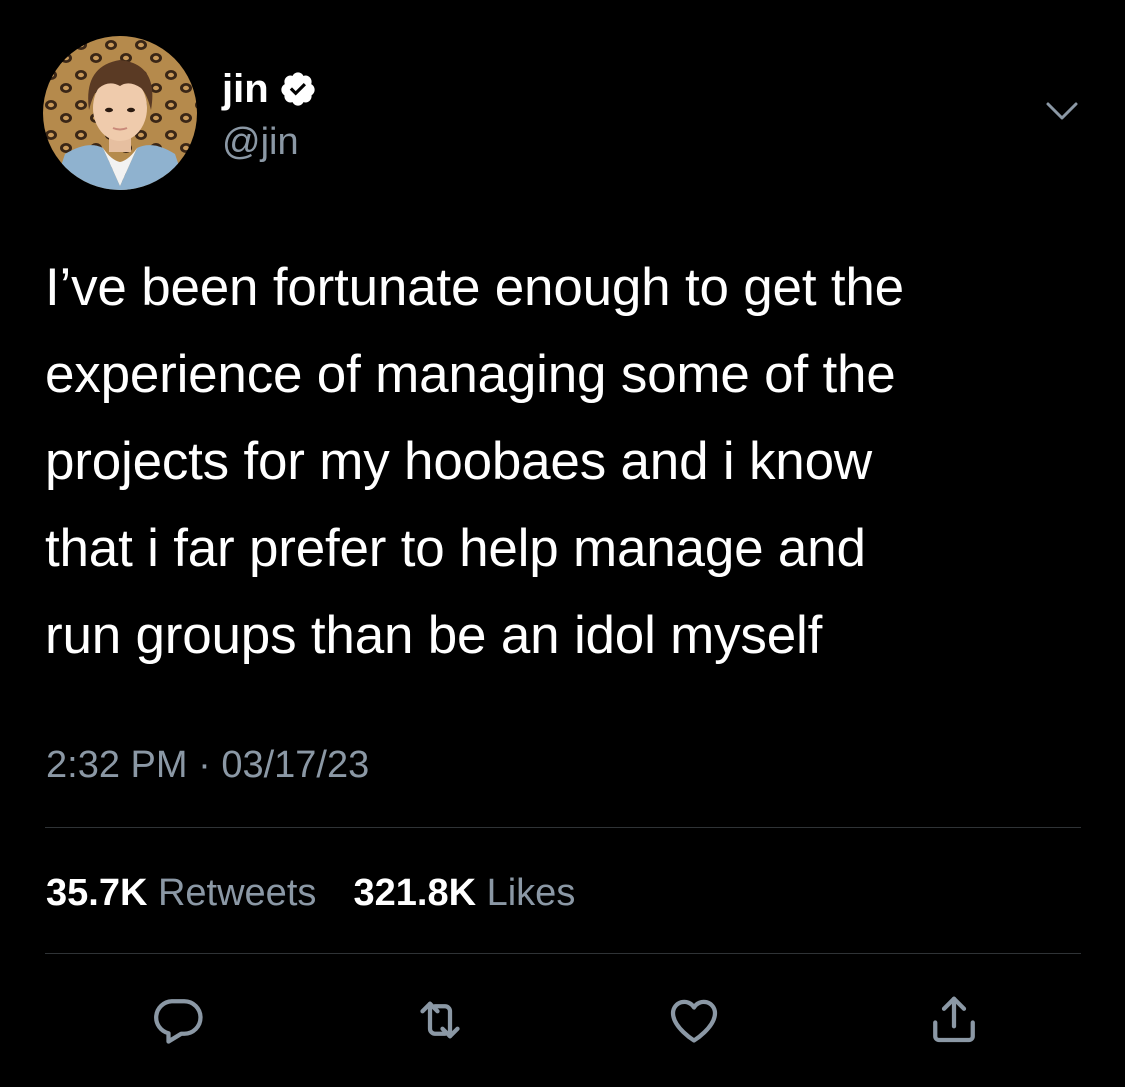 The height and width of the screenshot is (1087, 1125). I want to click on share-icon, so click(954, 1019).